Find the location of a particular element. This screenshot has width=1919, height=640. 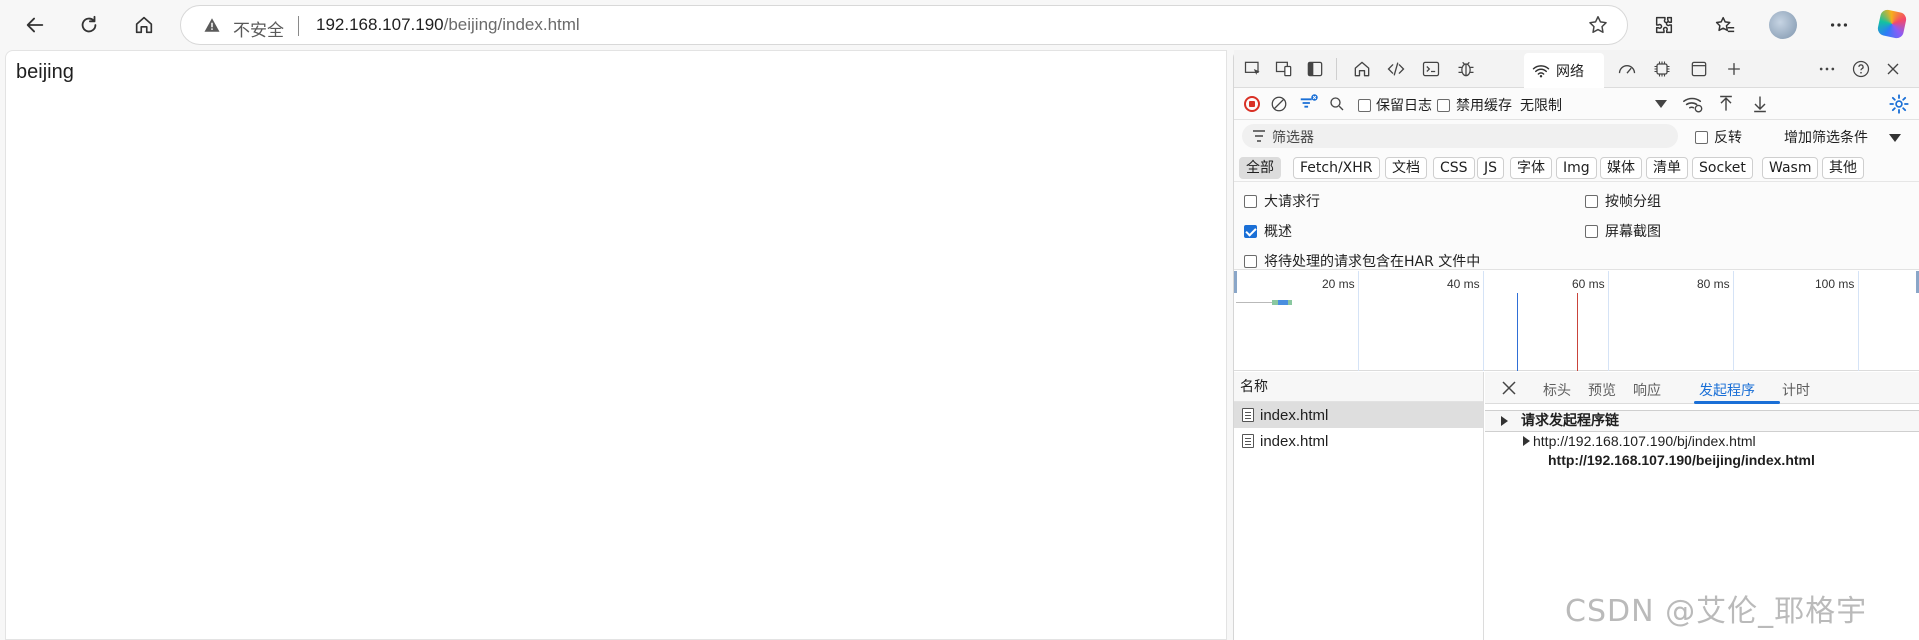

tab-network: 网络 is located at coordinates (1564, 70).